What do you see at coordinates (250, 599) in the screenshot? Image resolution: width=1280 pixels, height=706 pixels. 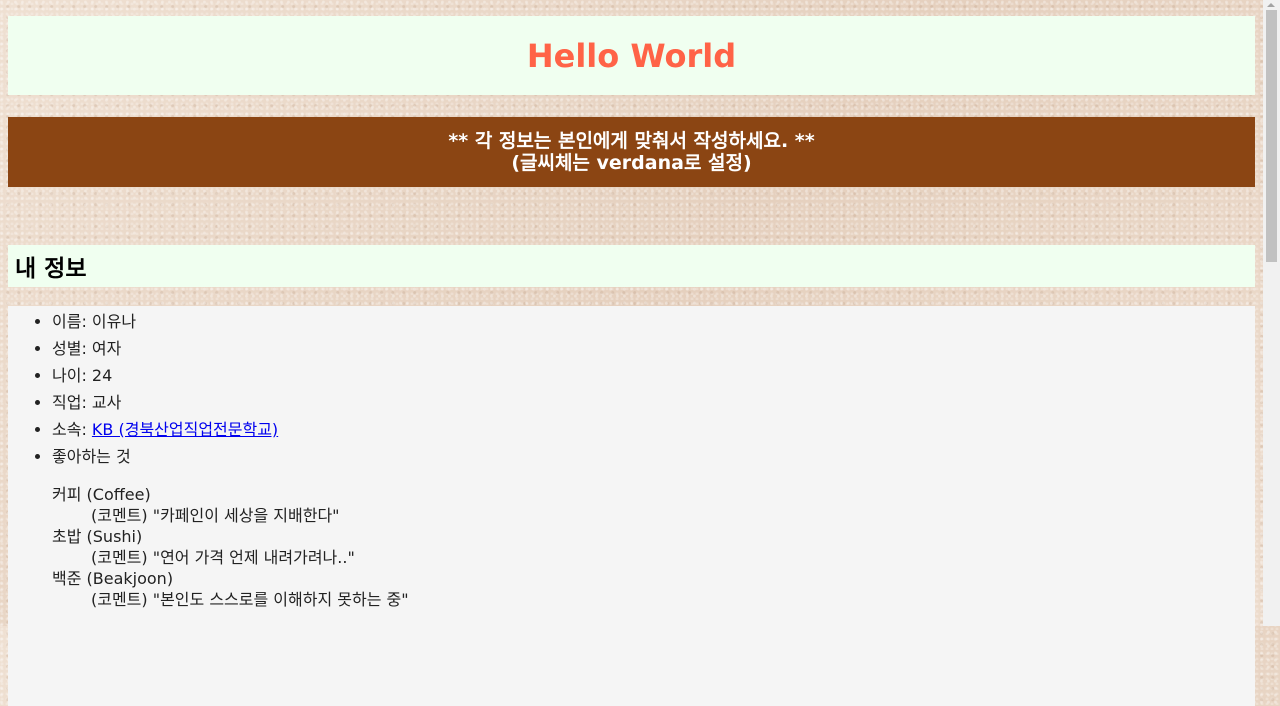 I see `like-comment: (코멘트) "본인도 스스로를 이해하지 못하는 중"` at bounding box center [250, 599].